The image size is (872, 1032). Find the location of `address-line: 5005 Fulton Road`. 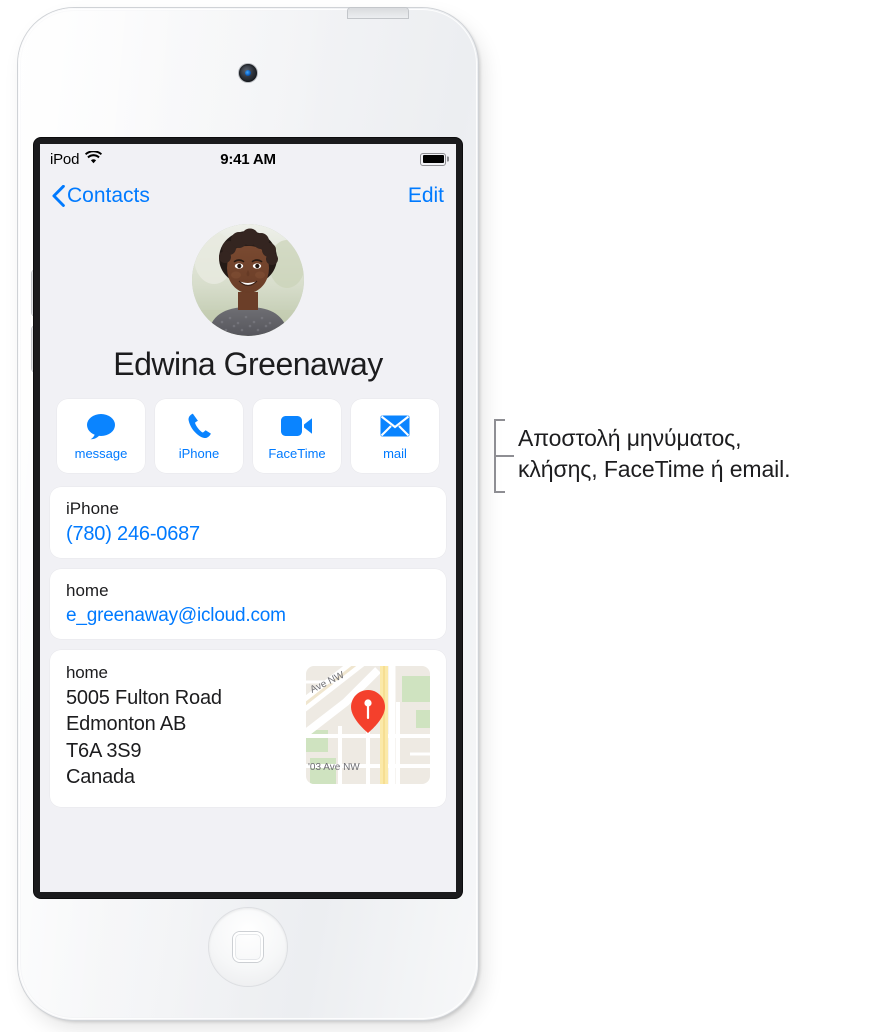

address-line: 5005 Fulton Road is located at coordinates (144, 697).